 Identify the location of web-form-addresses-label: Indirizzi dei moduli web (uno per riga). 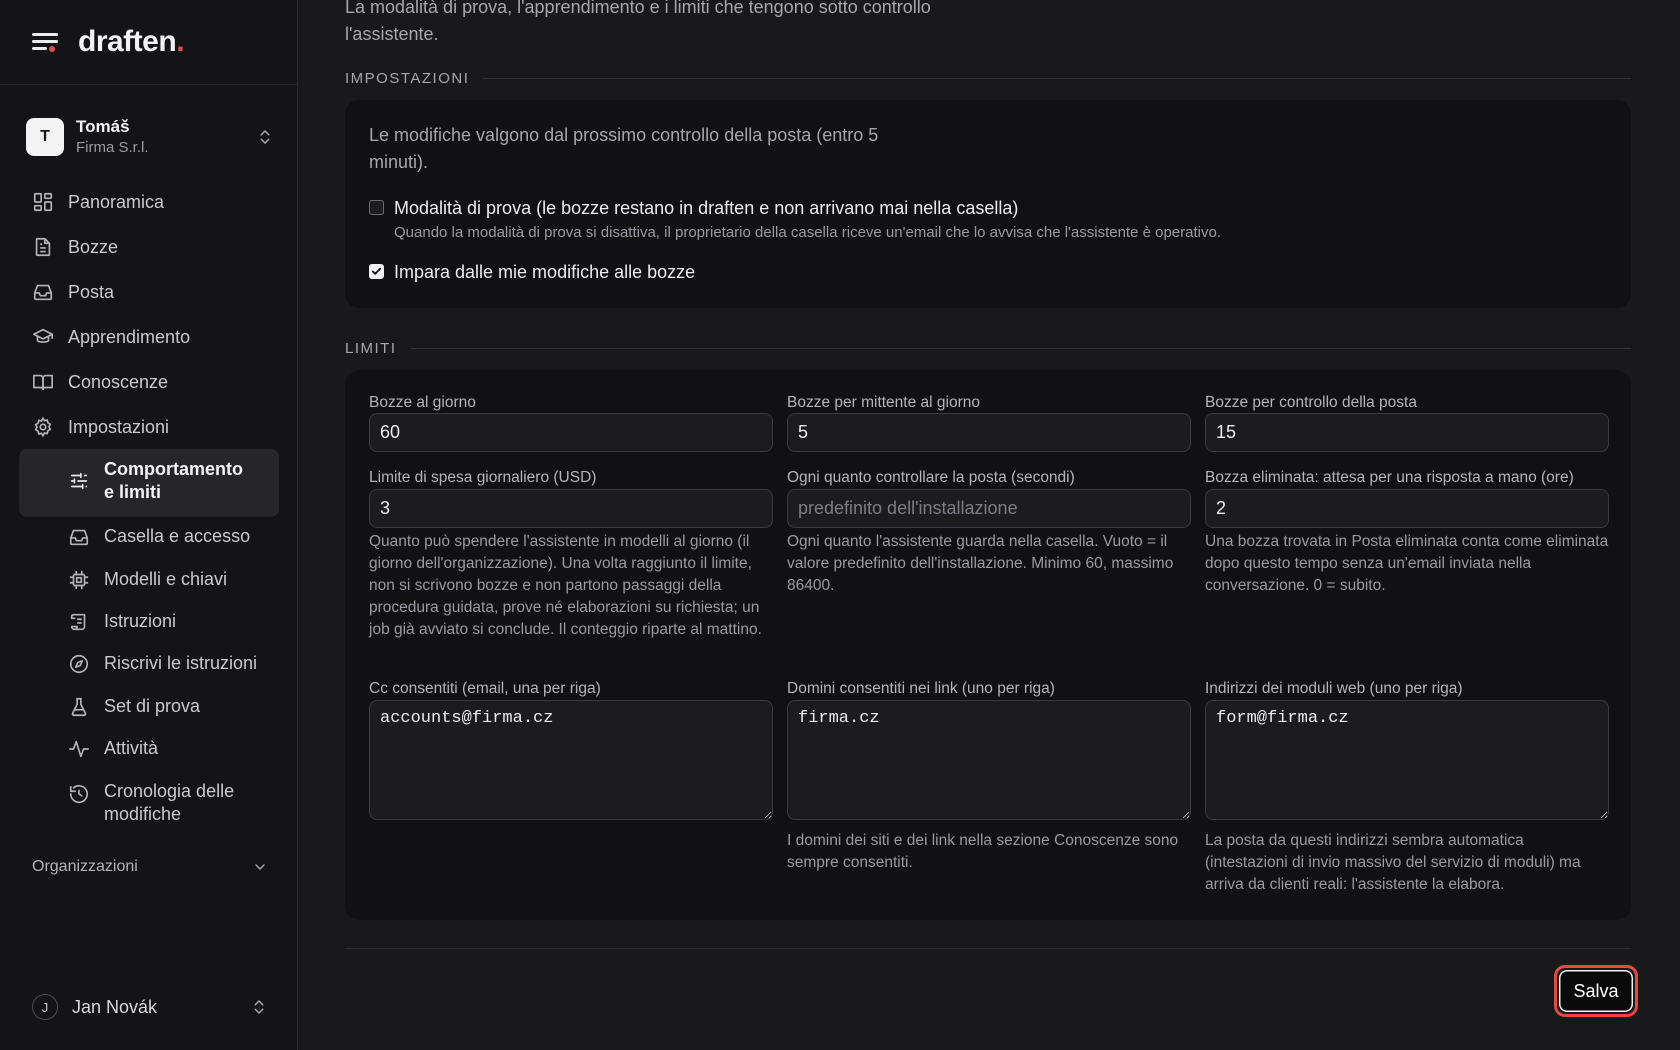
(1334, 688).